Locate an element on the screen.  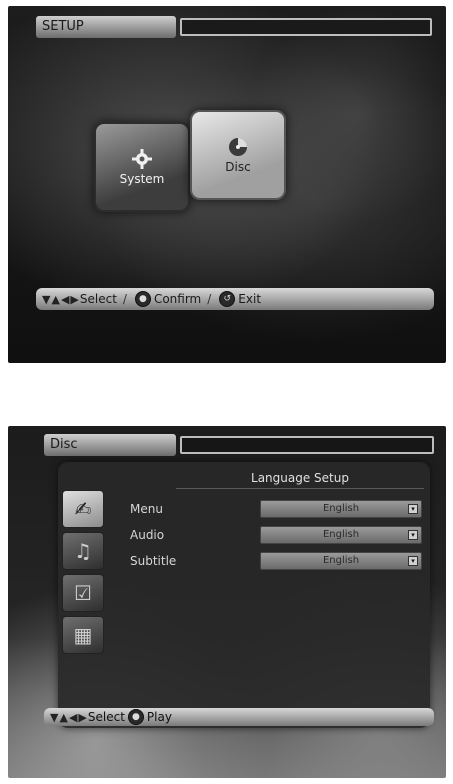
audio-language-row: Audio English ▾ is located at coordinates (276, 535).